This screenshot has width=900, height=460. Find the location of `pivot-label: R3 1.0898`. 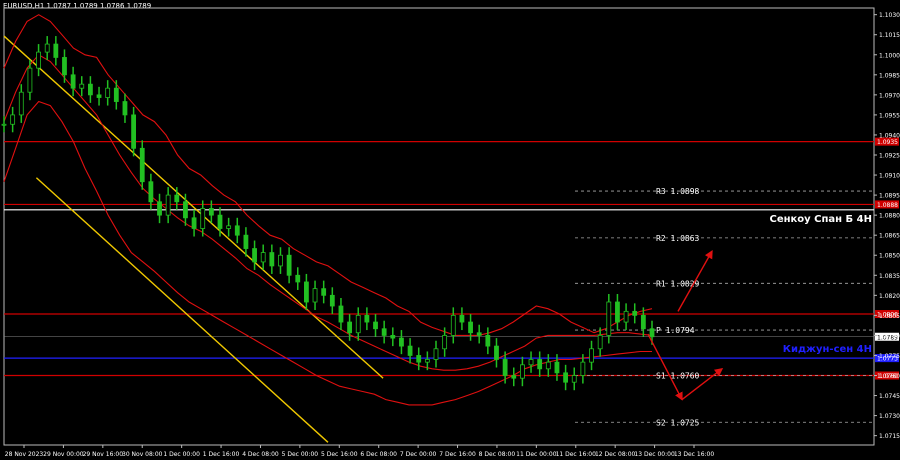

pivot-label: R3 1.0898 is located at coordinates (678, 191).